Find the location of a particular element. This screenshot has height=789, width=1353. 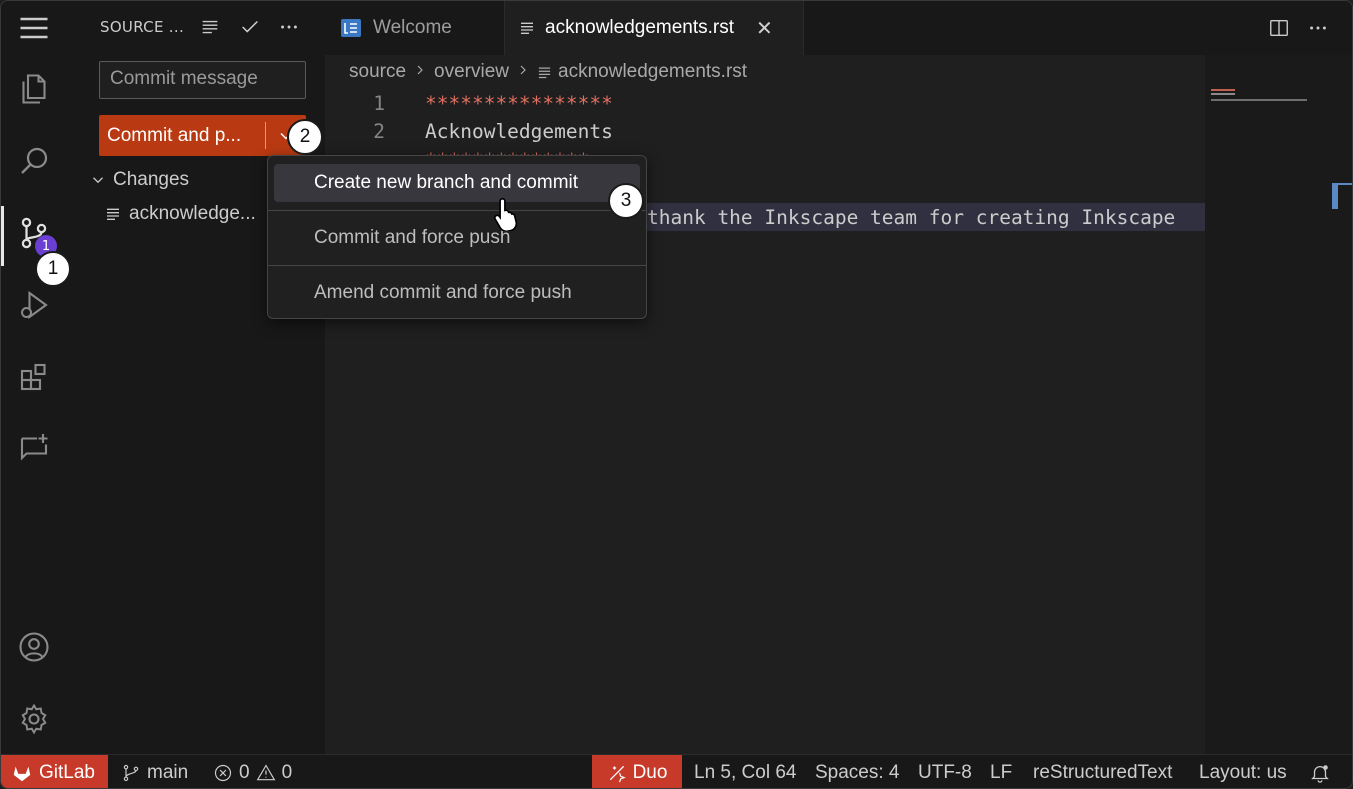

menu-item-commit-force-push: Commit and force push is located at coordinates (457, 238).